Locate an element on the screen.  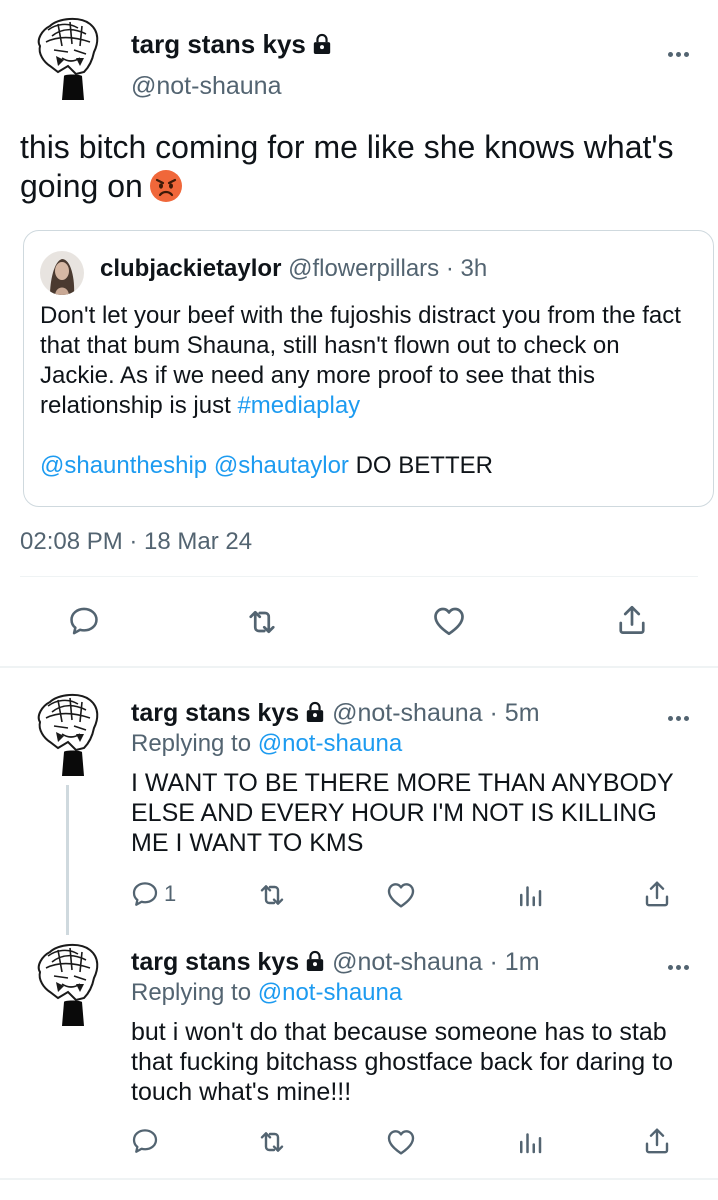
hashtag-link: #mediaplay is located at coordinates (298, 405).